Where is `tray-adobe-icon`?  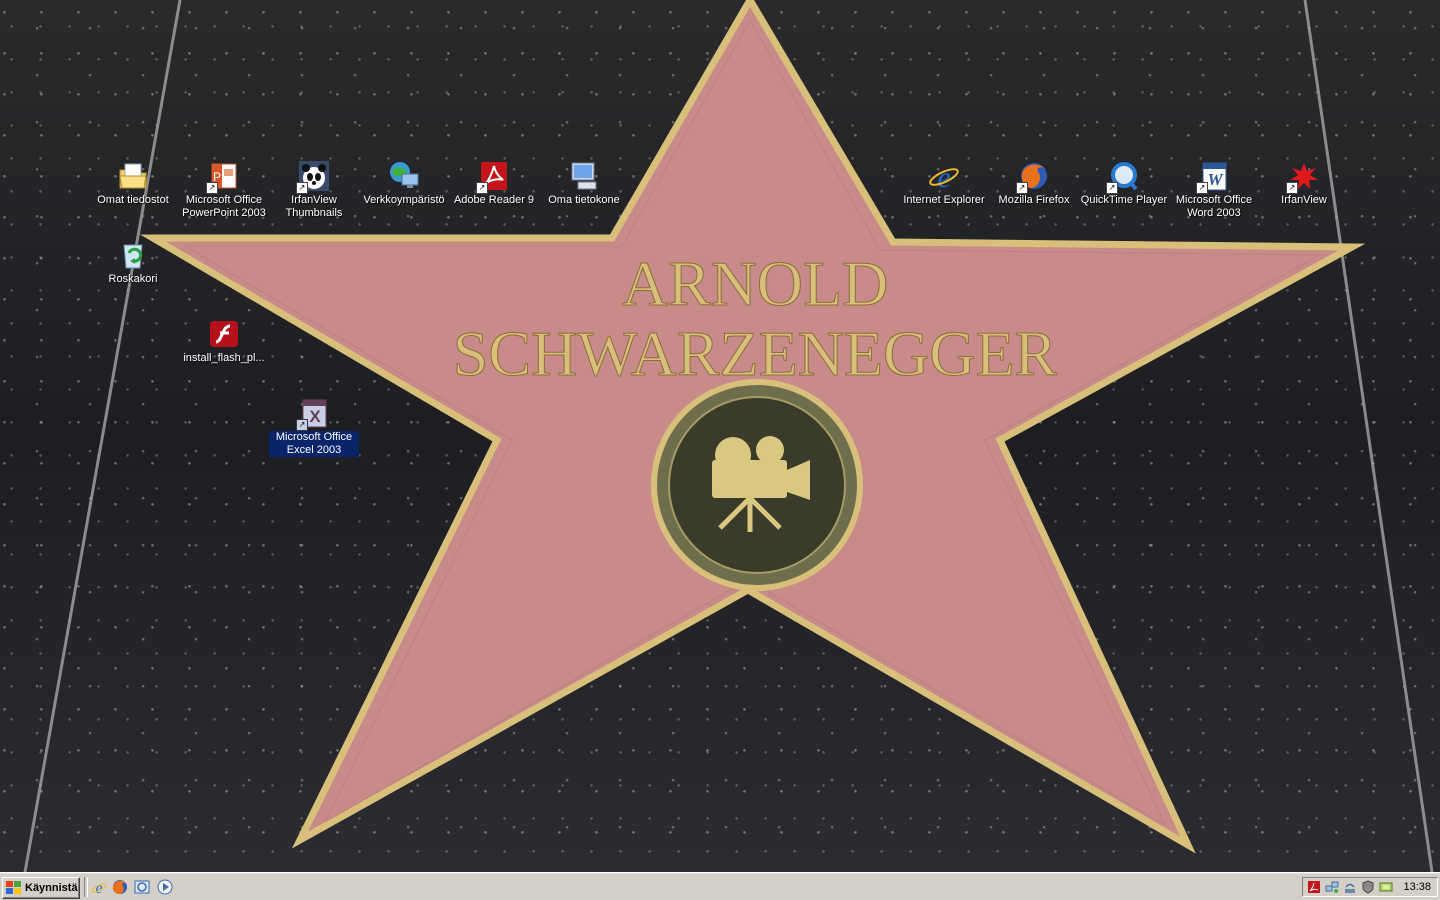
tray-adobe-icon is located at coordinates (1314, 887).